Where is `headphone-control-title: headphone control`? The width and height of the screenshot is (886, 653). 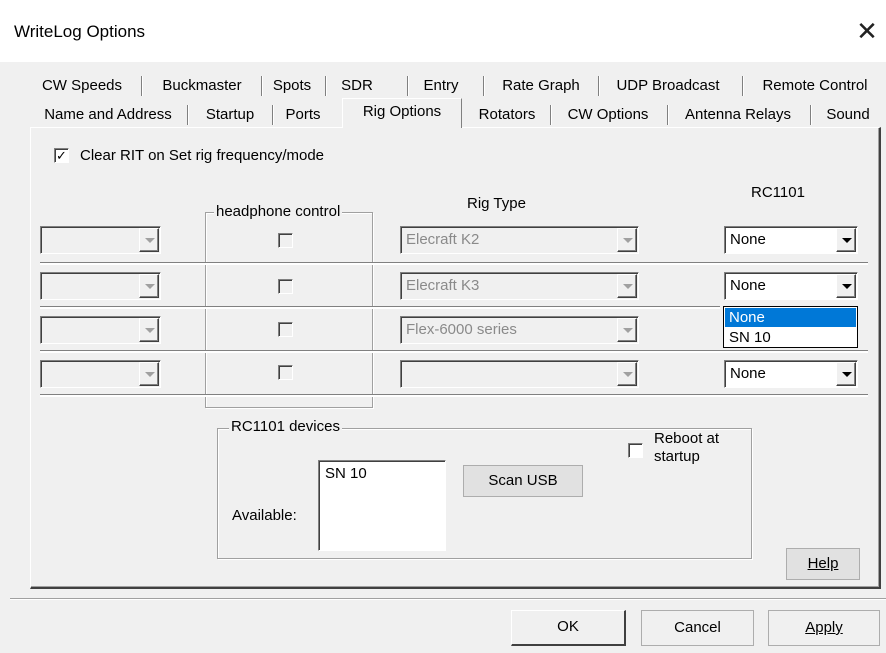 headphone-control-title: headphone control is located at coordinates (278, 211).